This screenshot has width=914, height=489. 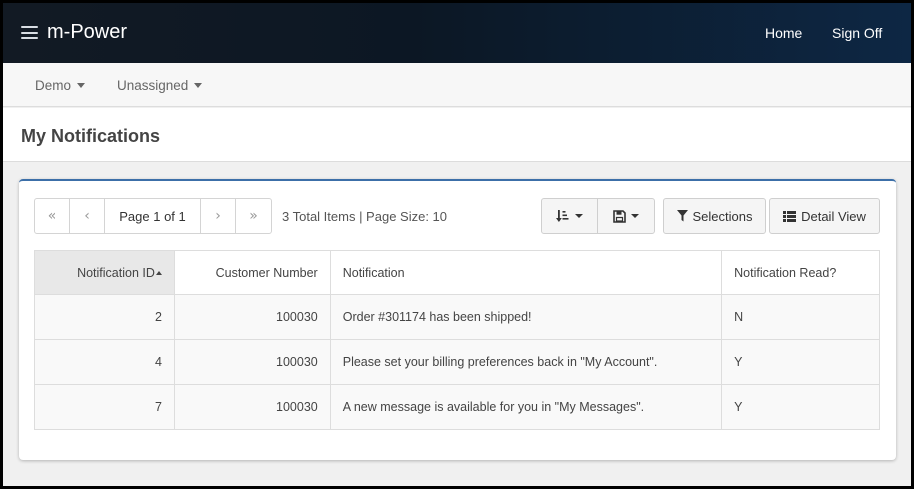 What do you see at coordinates (457, 135) in the screenshot?
I see `title-bar: My Notifications` at bounding box center [457, 135].